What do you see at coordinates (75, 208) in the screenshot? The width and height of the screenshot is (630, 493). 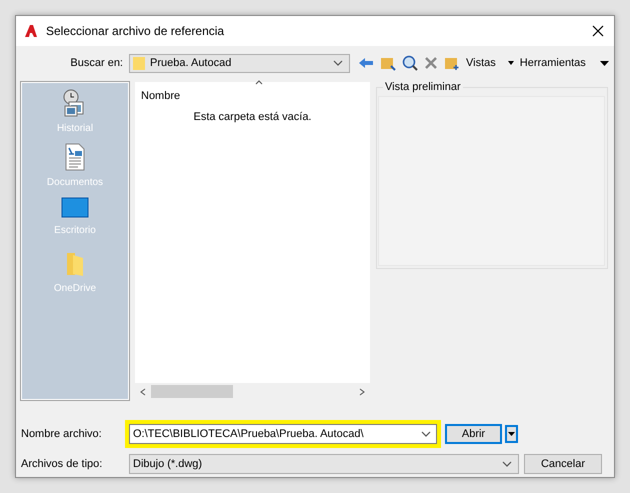 I see `monitor-icon` at bounding box center [75, 208].